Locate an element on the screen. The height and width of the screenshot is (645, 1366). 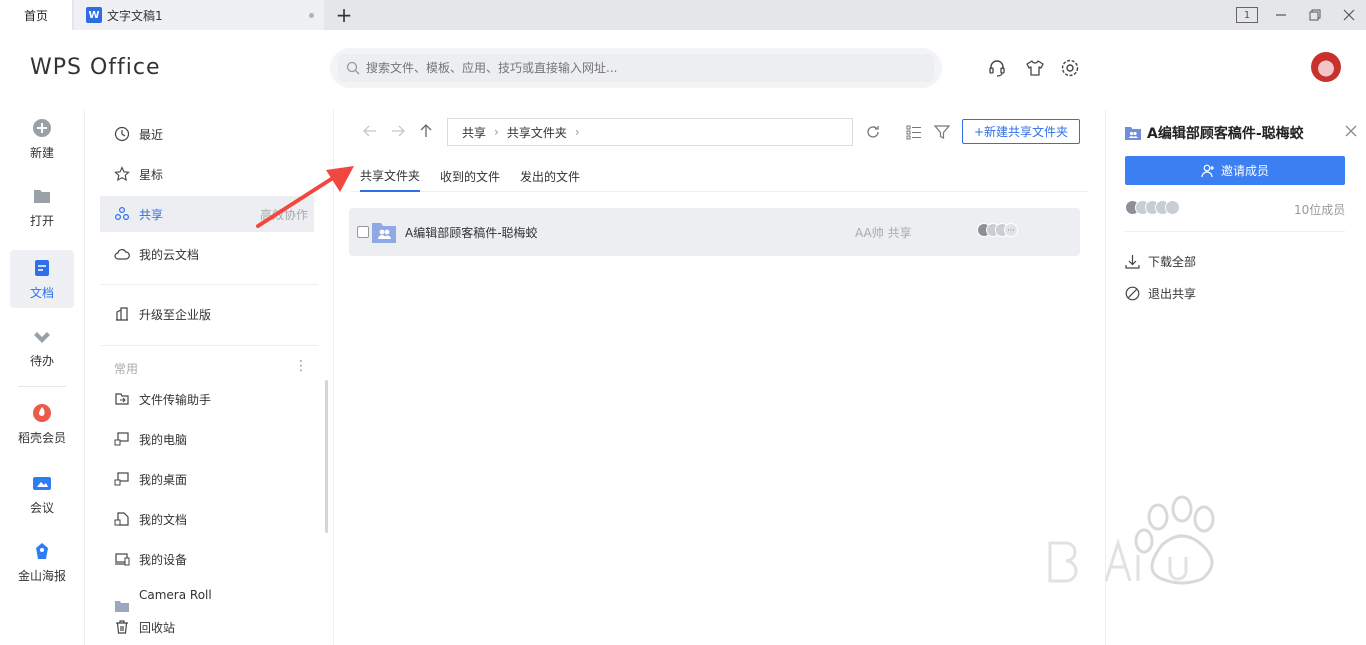
menu-recent: 最近 is located at coordinates (207, 134).